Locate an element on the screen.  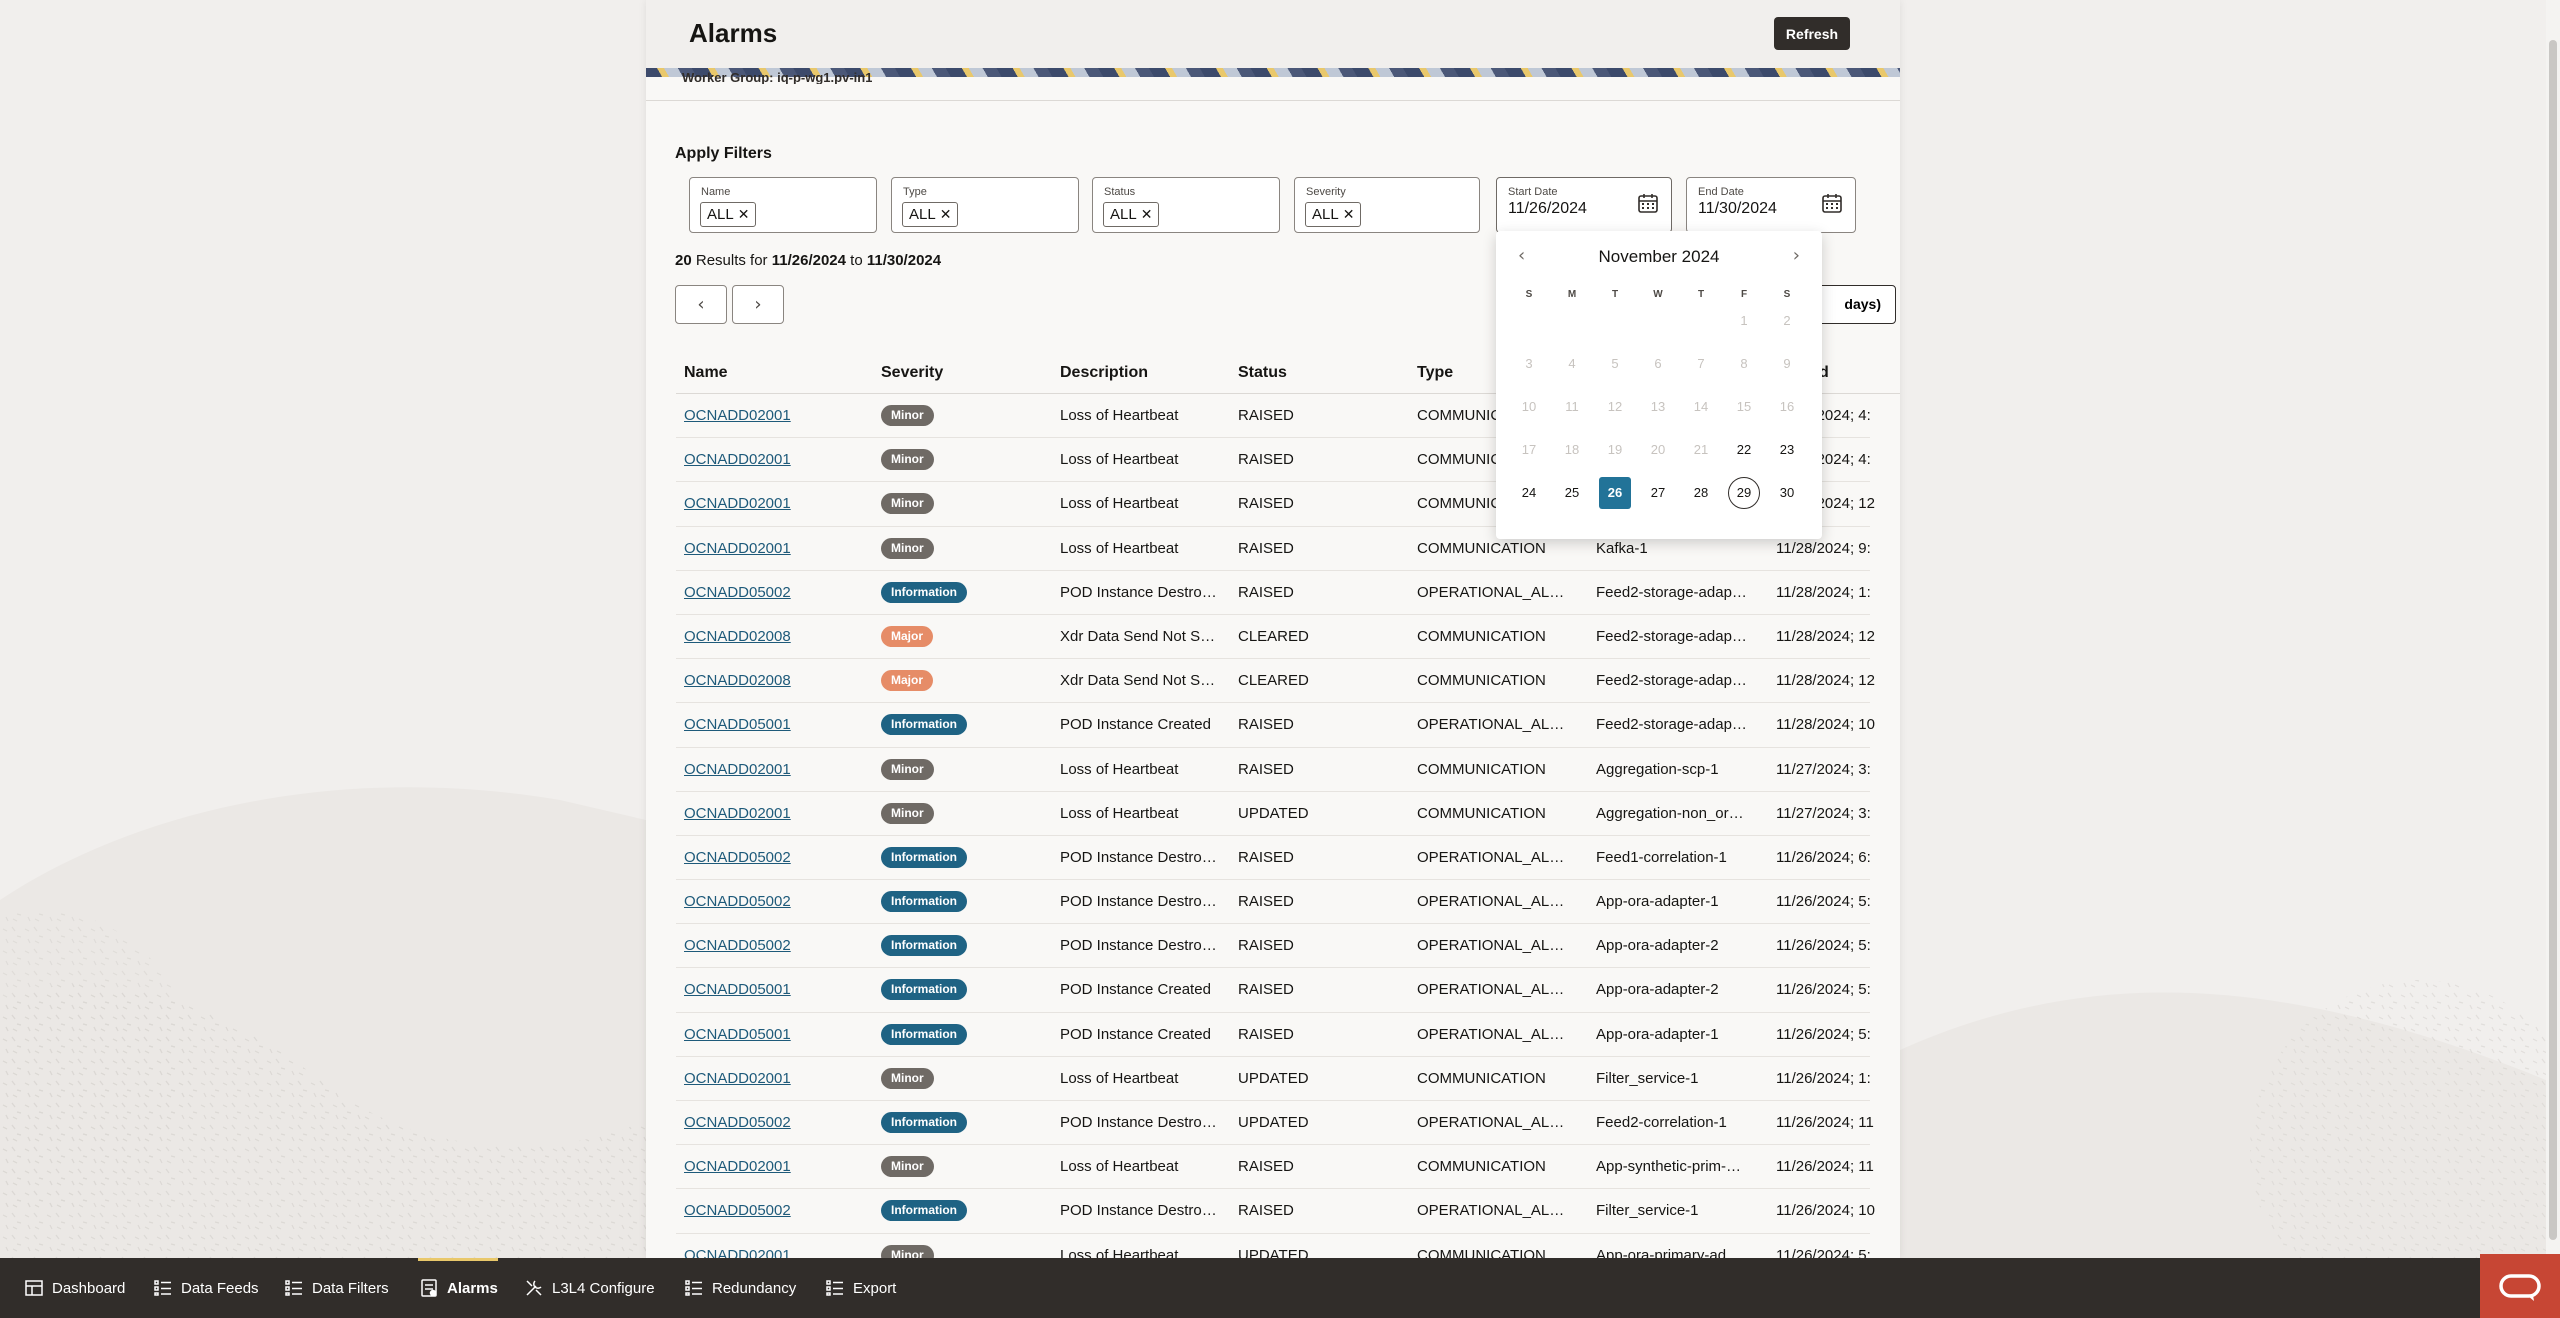
nav-item-data-filters: Data Filters is located at coordinates (336, 1288).